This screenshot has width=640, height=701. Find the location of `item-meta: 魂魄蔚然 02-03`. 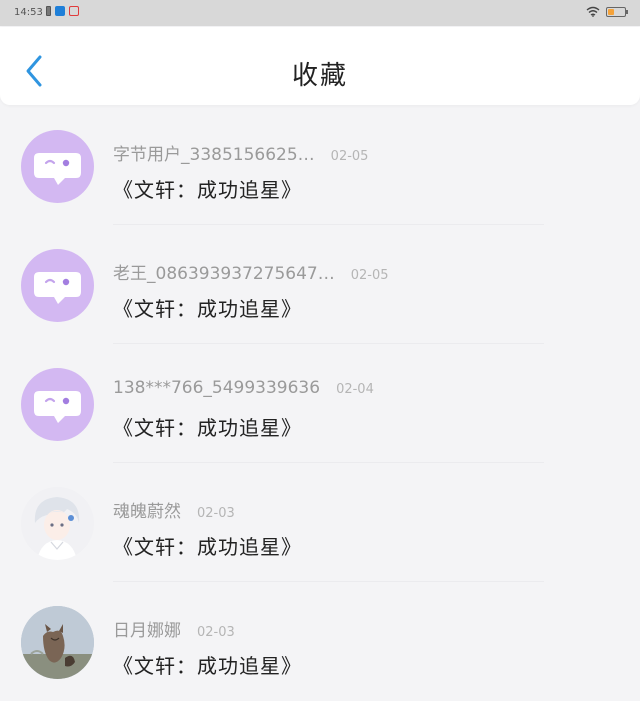

item-meta: 魂魄蔚然 02-03 is located at coordinates (174, 509).